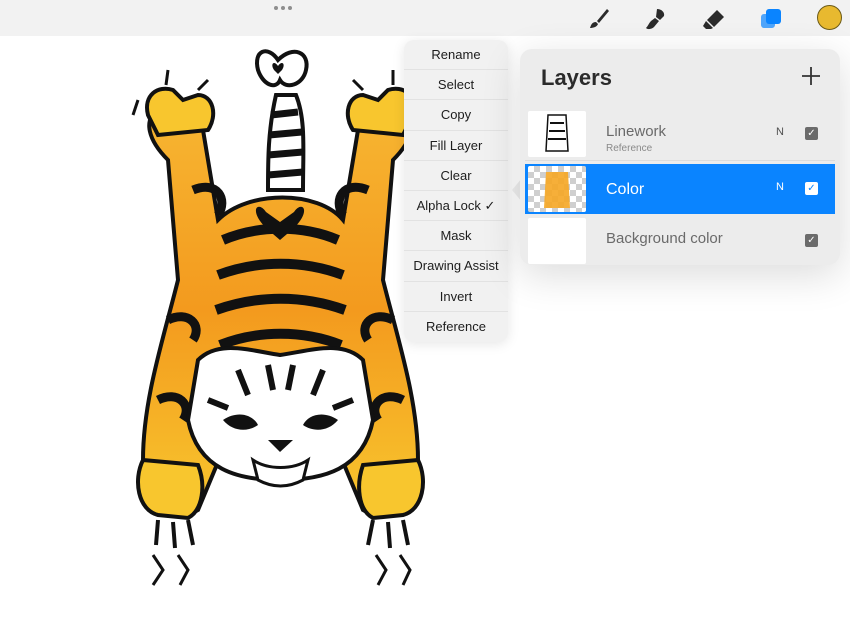  I want to click on layer-row-linework: Linework Reference N ✓, so click(680, 134).